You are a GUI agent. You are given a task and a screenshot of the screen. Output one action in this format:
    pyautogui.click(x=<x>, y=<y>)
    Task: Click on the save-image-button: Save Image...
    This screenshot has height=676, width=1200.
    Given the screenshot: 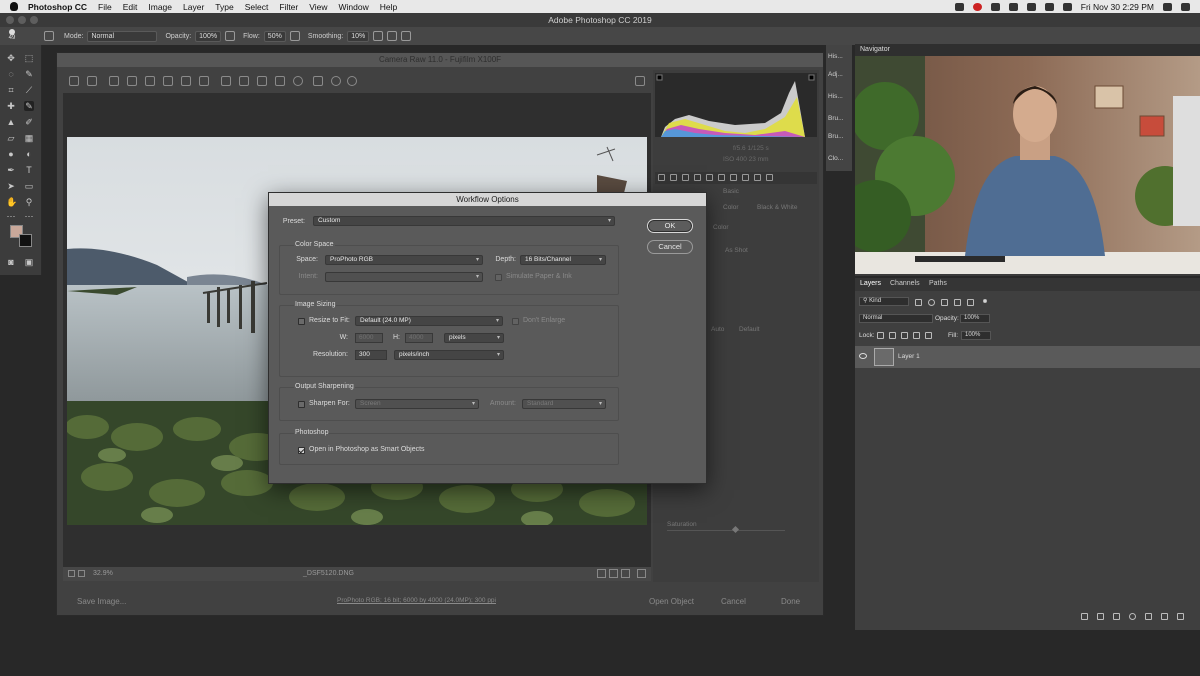 What is the action you would take?
    pyautogui.click(x=101, y=601)
    